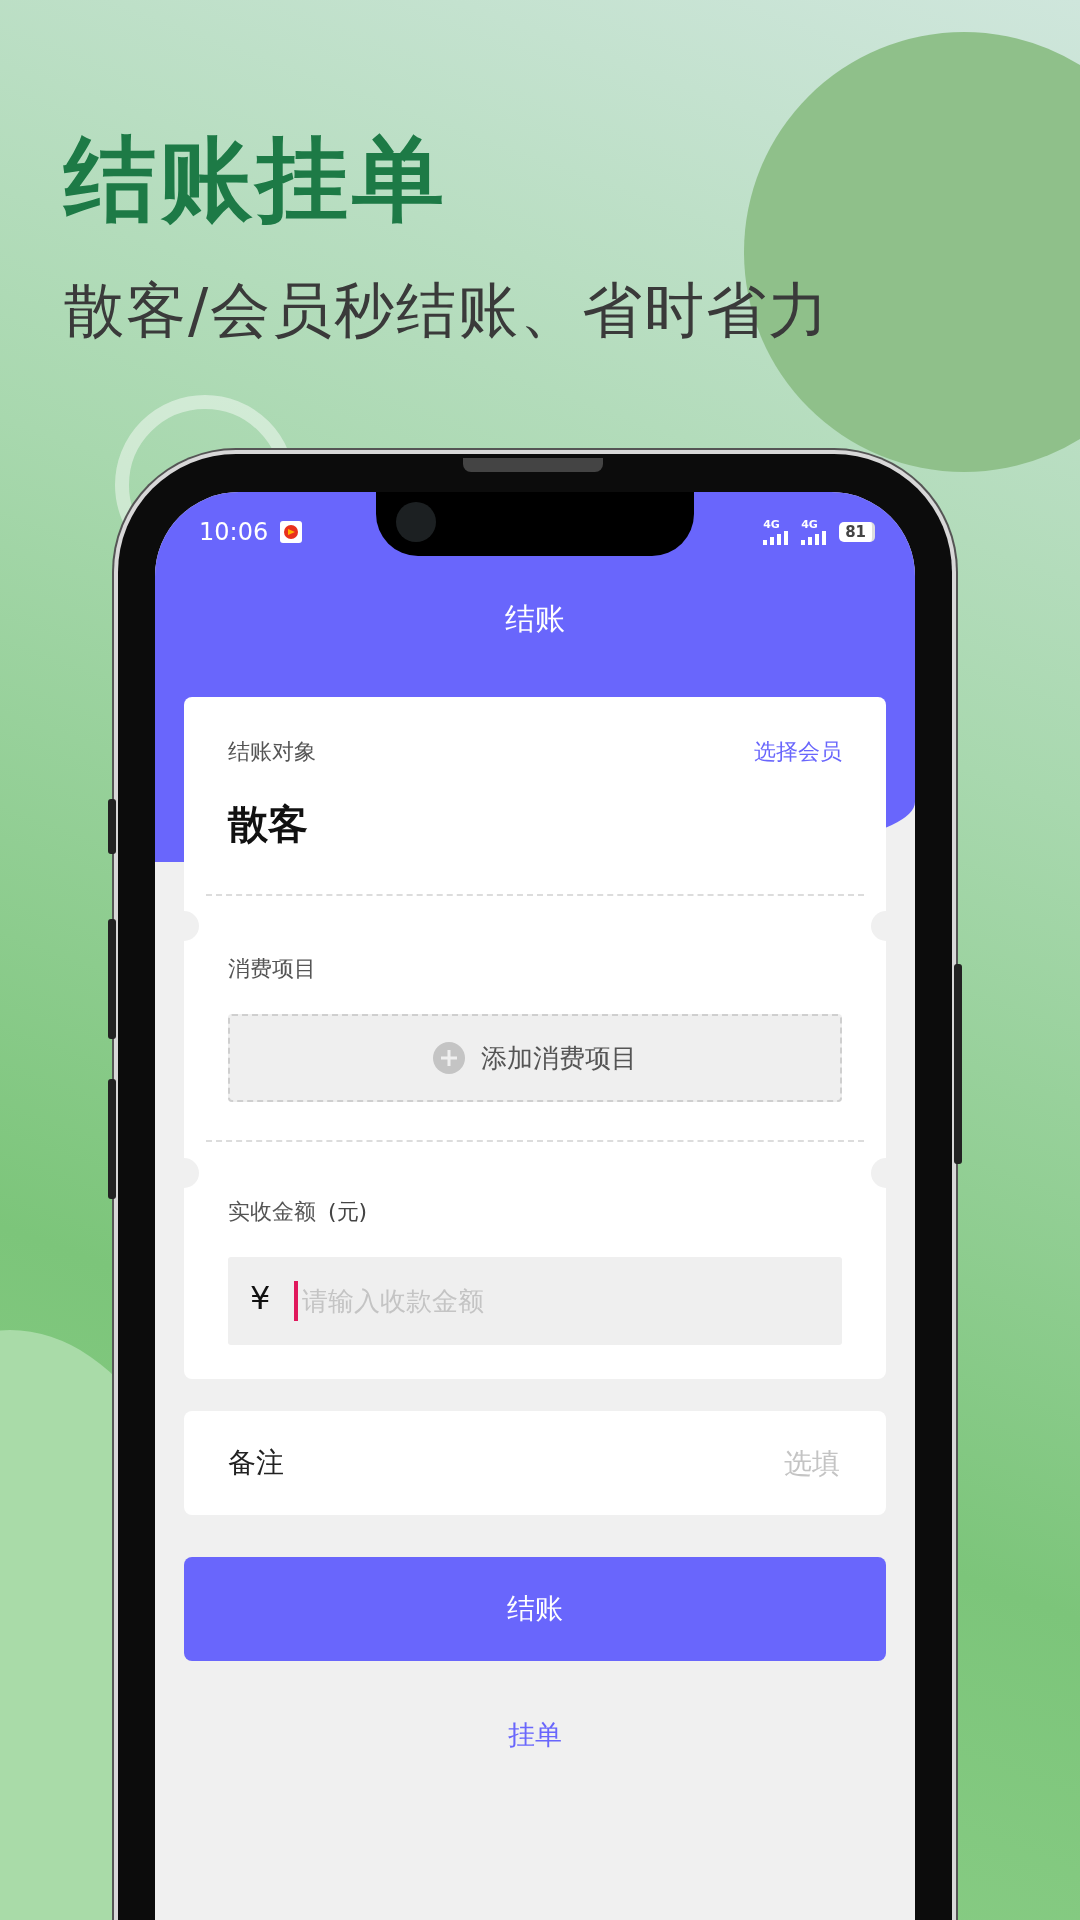 Image resolution: width=1080 pixels, height=1920 pixels. Describe the element at coordinates (448, 310) in the screenshot. I see `subheadline: 散客/会员秒结账、省时省力` at that location.